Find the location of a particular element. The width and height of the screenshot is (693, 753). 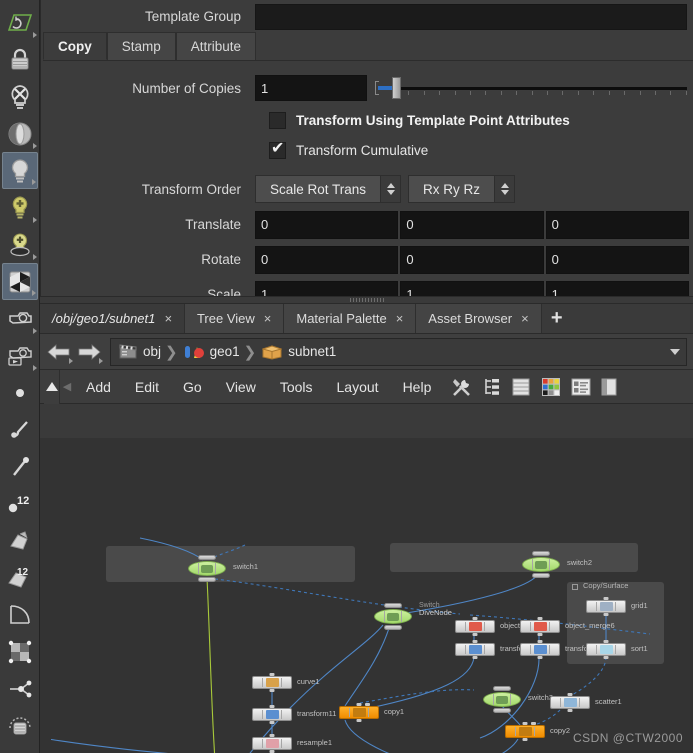

polygon-12-button: 12 is located at coordinates (20, 577).